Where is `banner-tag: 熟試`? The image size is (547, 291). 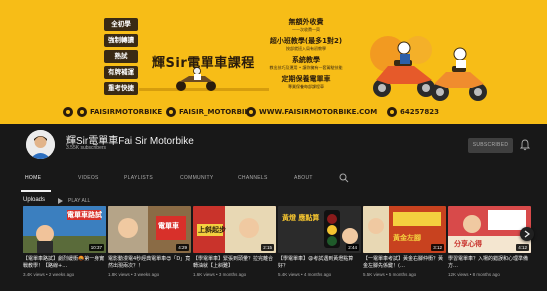 banner-tag: 熟試 is located at coordinates (121, 56).